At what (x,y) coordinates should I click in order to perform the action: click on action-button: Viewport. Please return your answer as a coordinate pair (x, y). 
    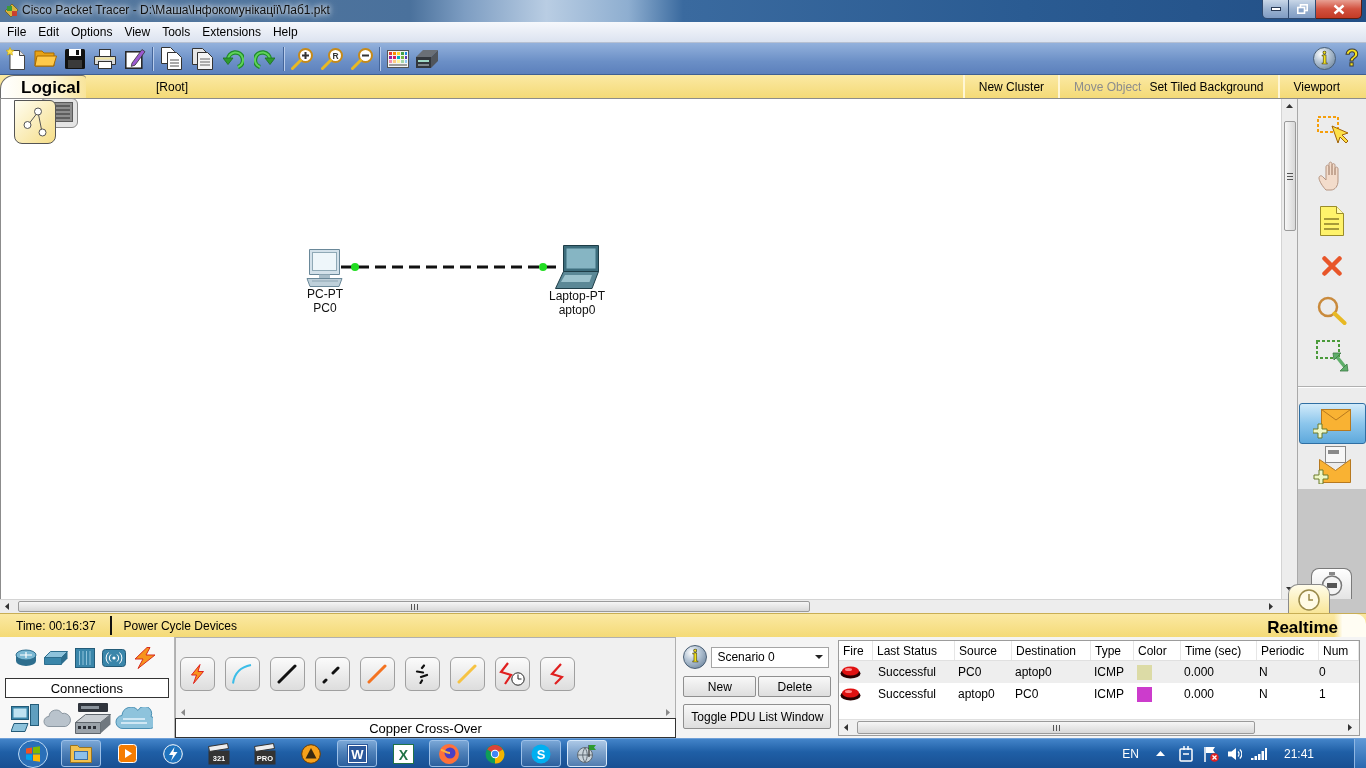
    Looking at the image, I should click on (1316, 86).